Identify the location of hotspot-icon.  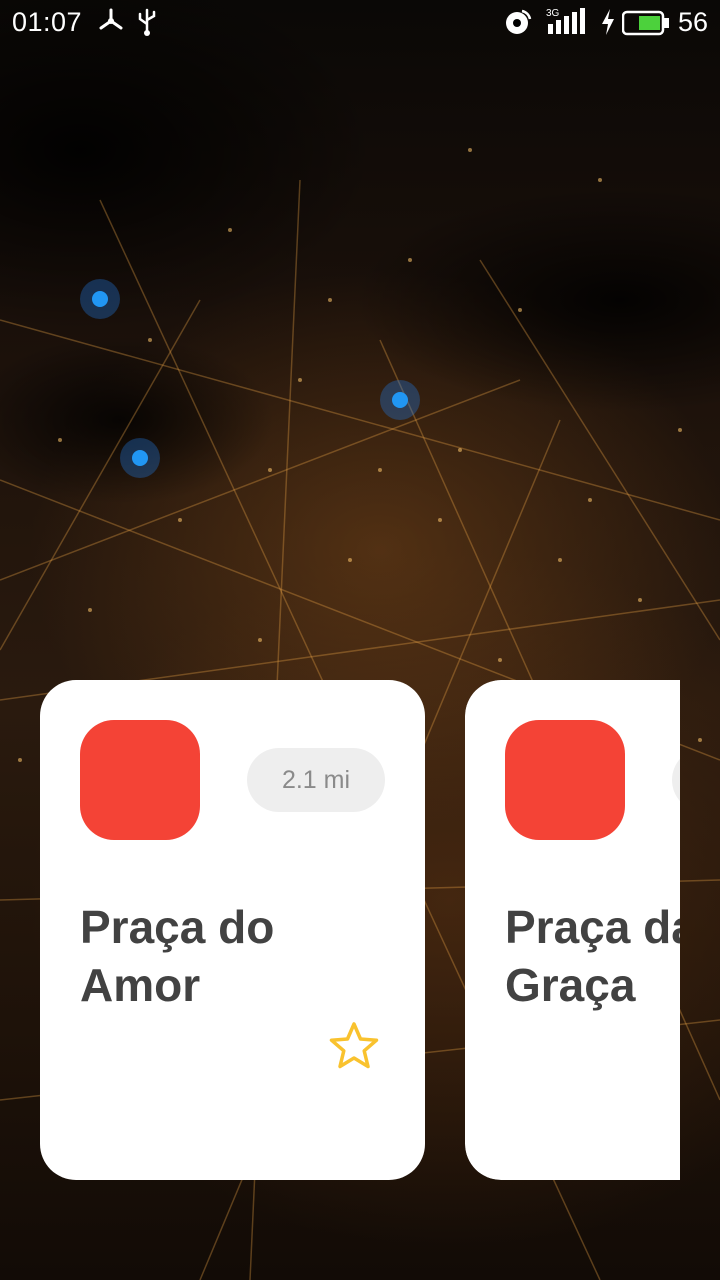
(518, 25).